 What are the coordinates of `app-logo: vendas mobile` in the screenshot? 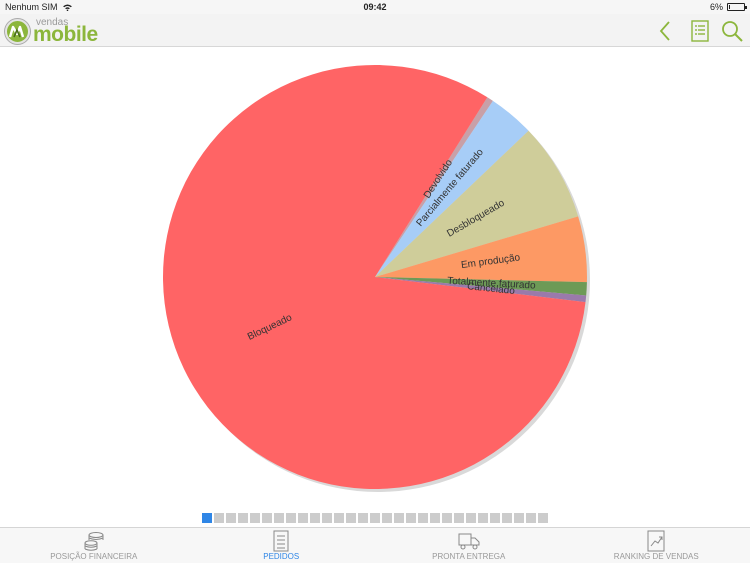 It's located at (59, 31).